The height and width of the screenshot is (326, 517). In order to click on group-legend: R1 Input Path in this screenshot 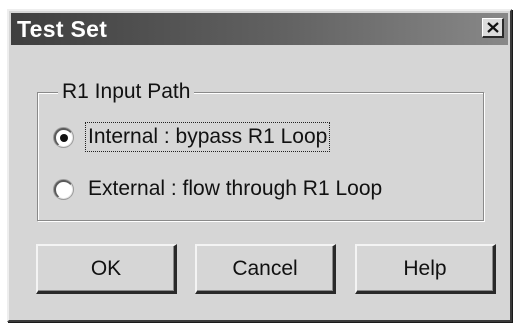, I will do `click(126, 92)`.